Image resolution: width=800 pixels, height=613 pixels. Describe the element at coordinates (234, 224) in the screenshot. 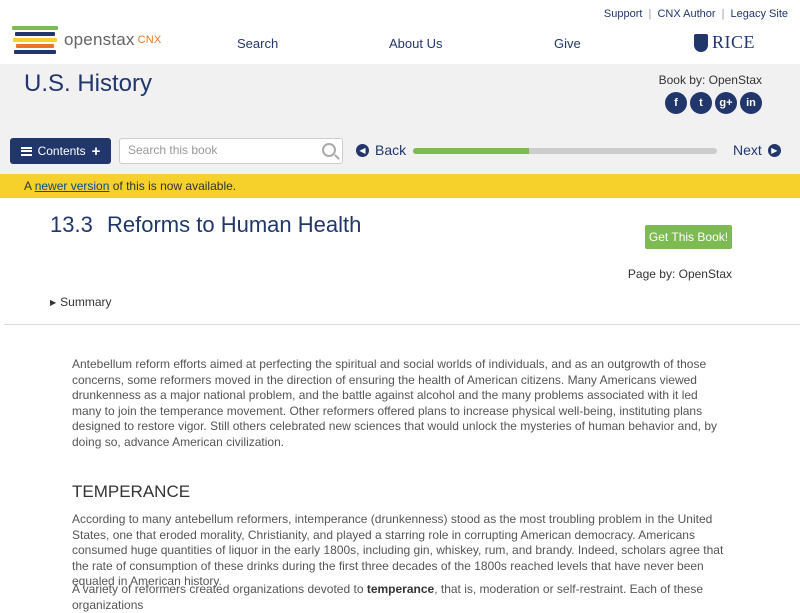

I see `page-title: Reforms to Human Health` at that location.